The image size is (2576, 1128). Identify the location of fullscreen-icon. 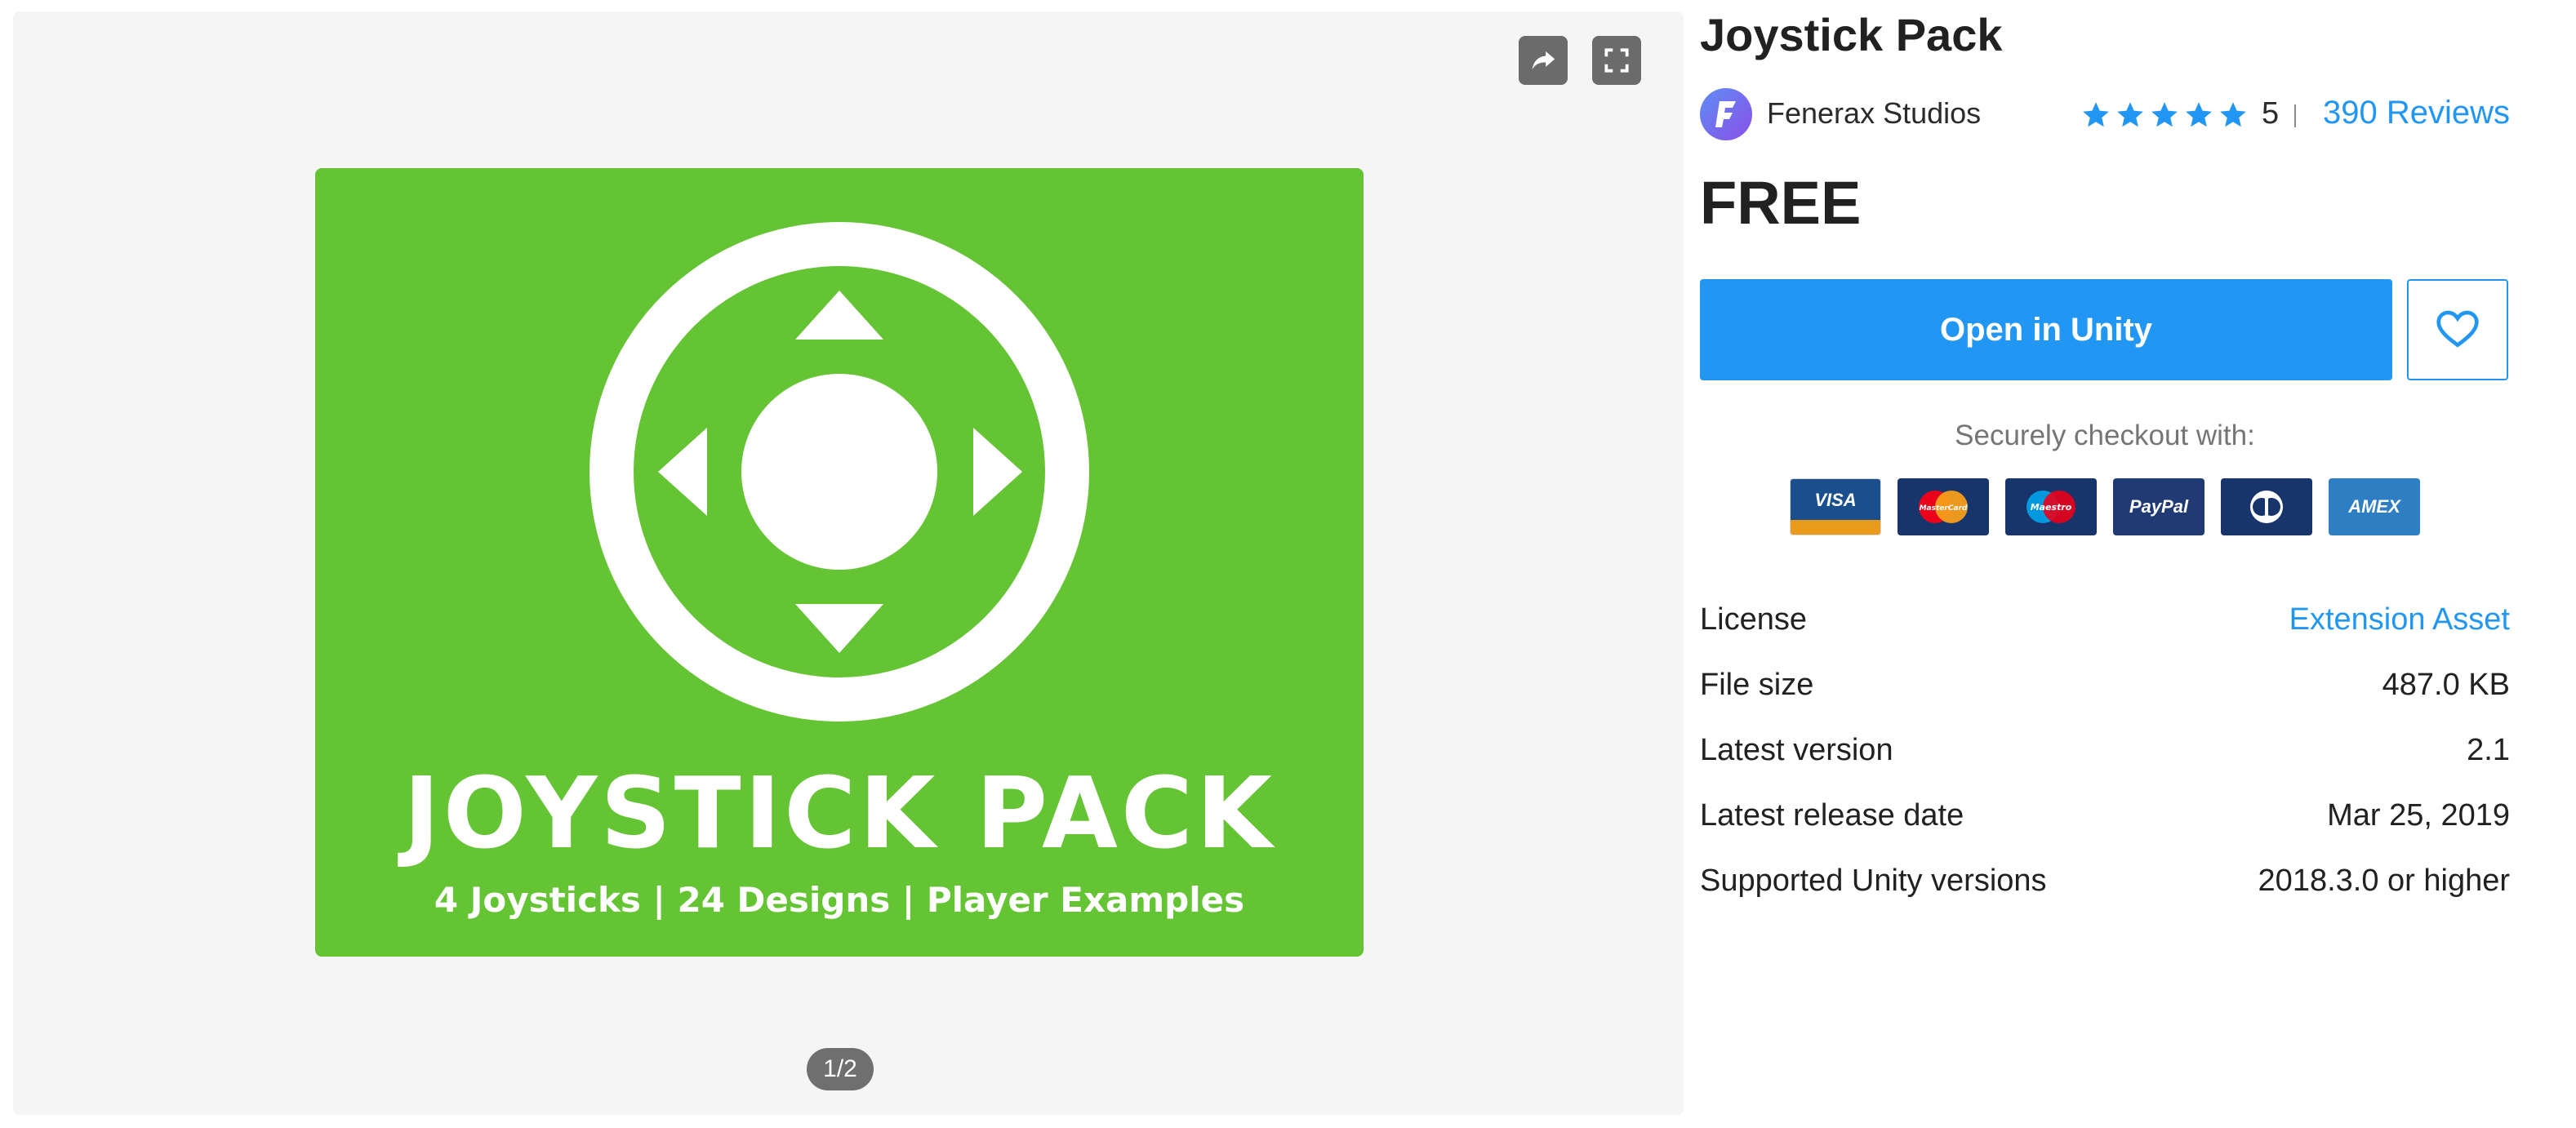
(1617, 60).